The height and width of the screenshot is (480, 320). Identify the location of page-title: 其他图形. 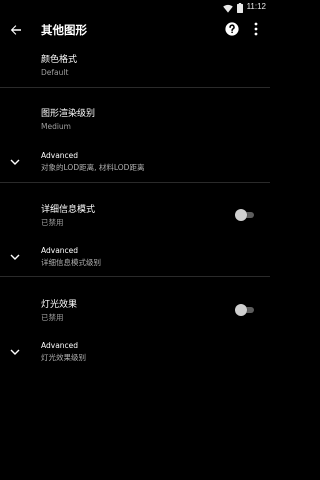
(64, 30).